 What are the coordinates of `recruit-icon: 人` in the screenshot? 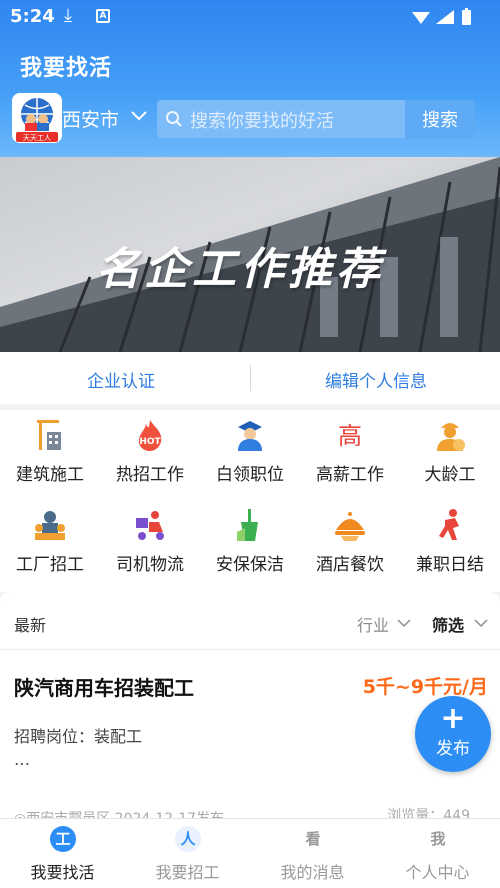 It's located at (188, 839).